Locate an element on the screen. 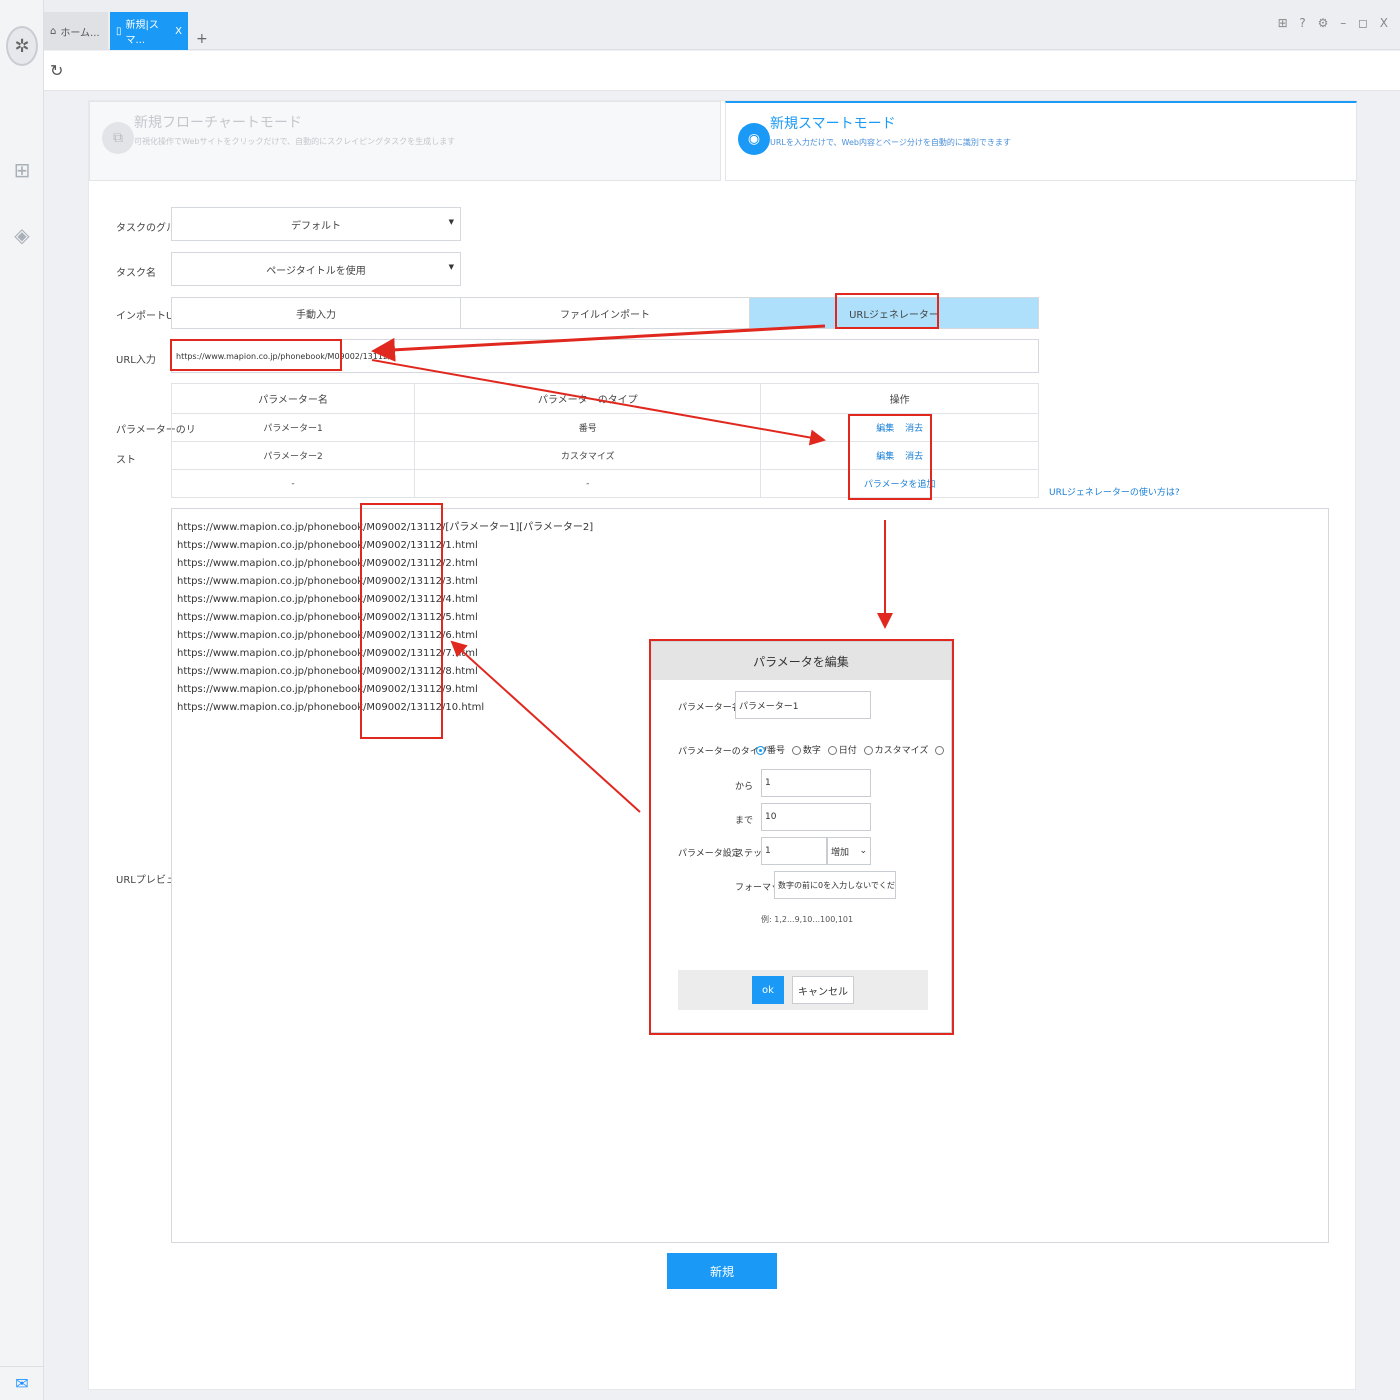 The width and height of the screenshot is (1400, 1400). new-task-icon: ⊞ is located at coordinates (22, 170).